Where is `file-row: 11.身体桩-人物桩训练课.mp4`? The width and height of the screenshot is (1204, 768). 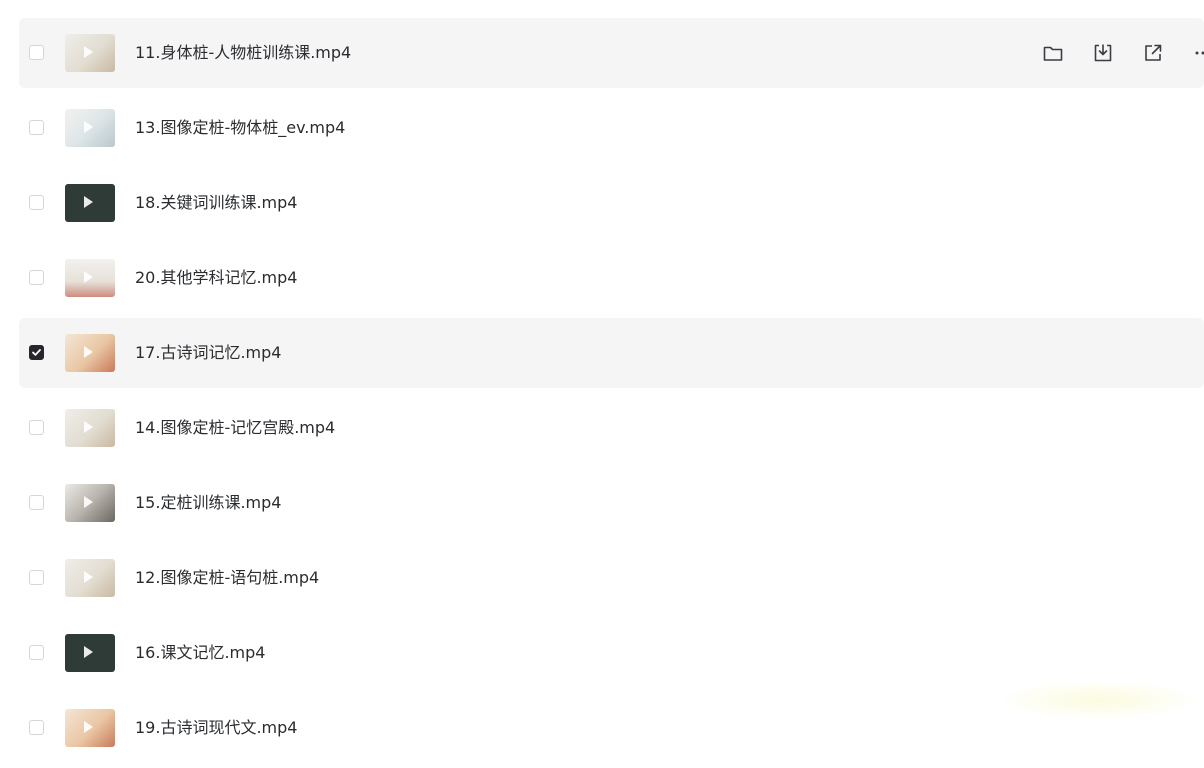 file-row: 11.身体桩-人物桩训练课.mp4 is located at coordinates (611, 53).